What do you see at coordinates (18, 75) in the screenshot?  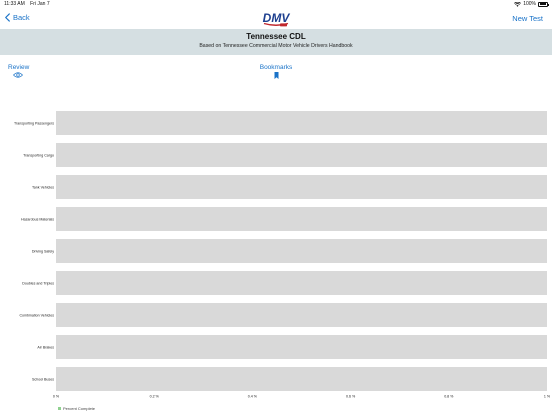 I see `eye-icon` at bounding box center [18, 75].